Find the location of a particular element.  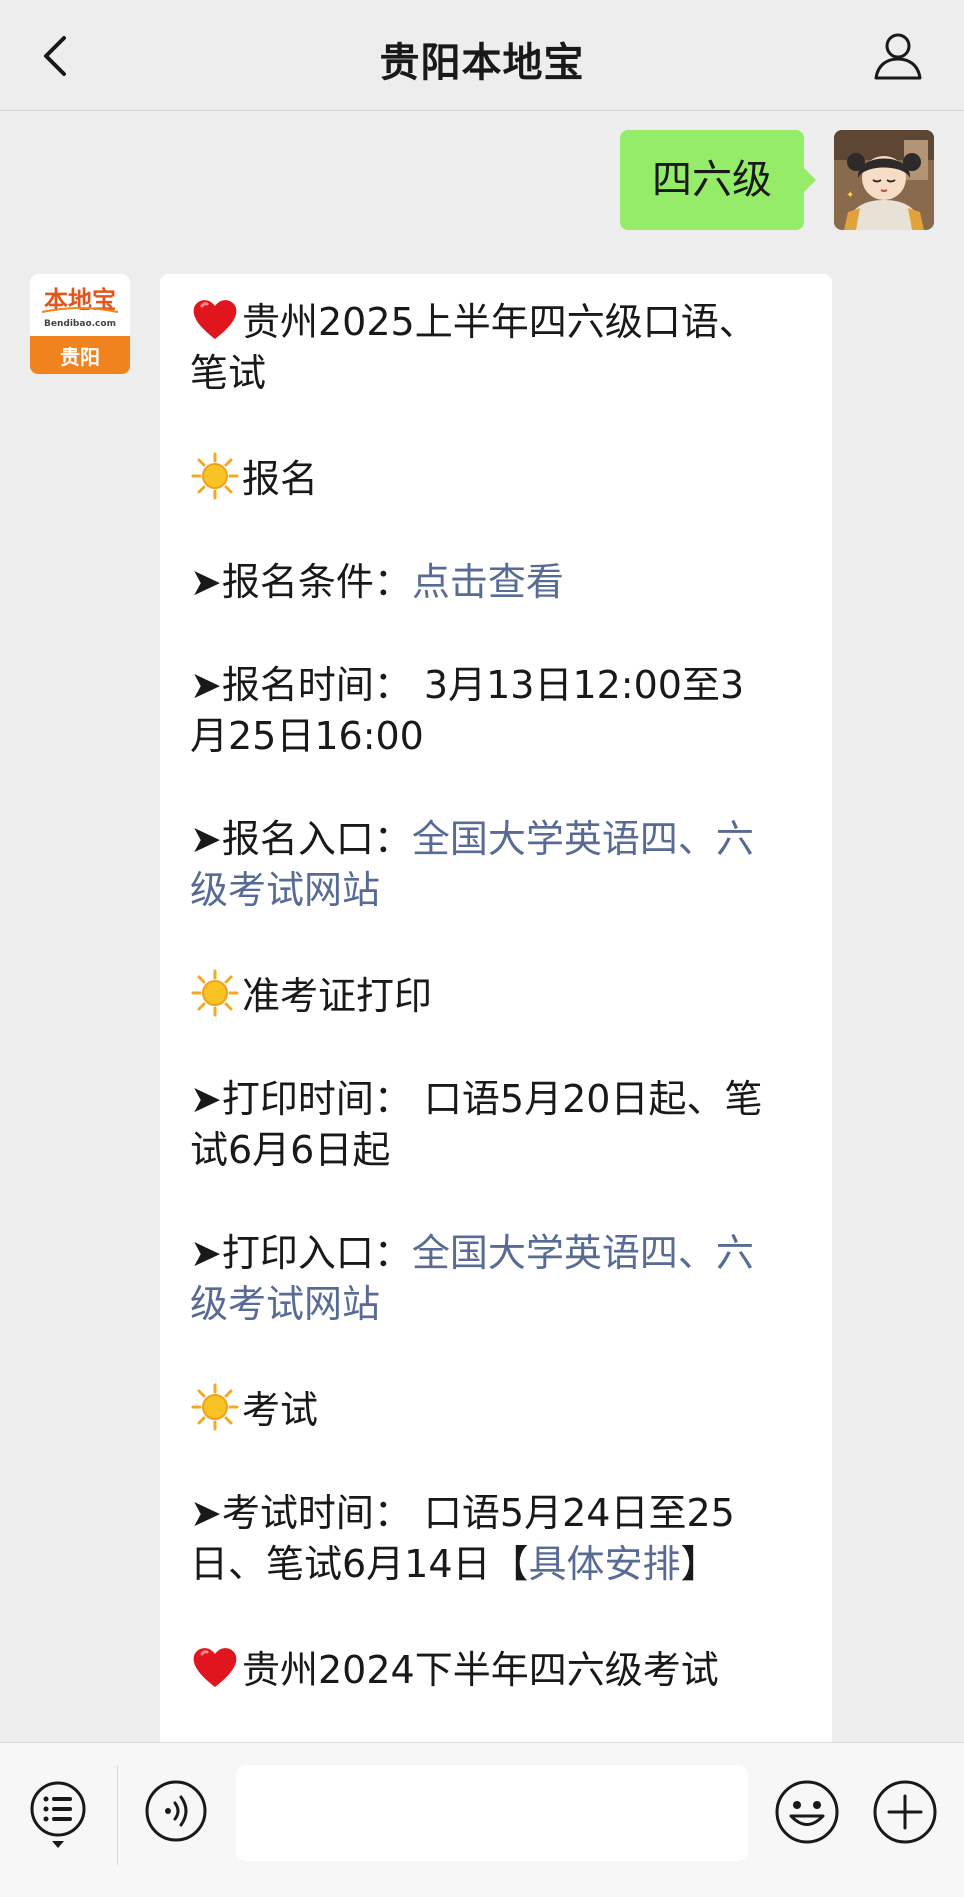

print-entry-link-cont: 级考试网站 is located at coordinates (285, 1304).